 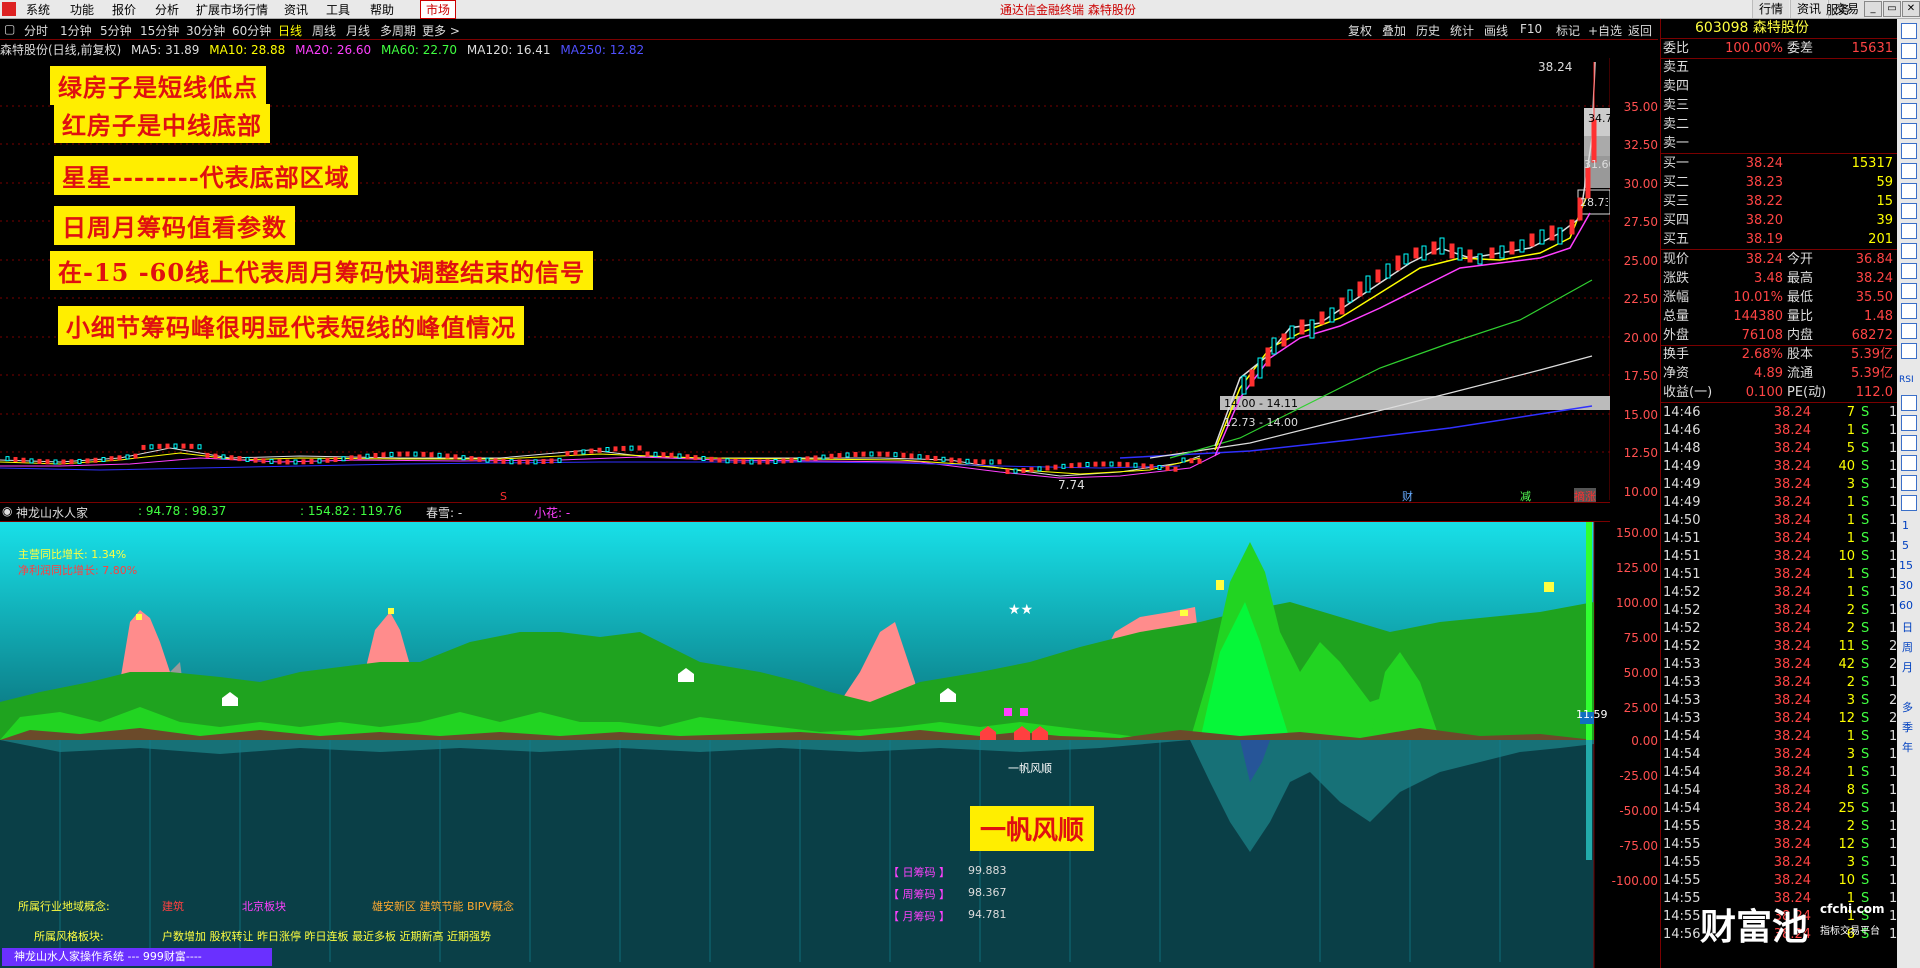 What do you see at coordinates (264, 906) in the screenshot?
I see `industry-value-2: 北京板块` at bounding box center [264, 906].